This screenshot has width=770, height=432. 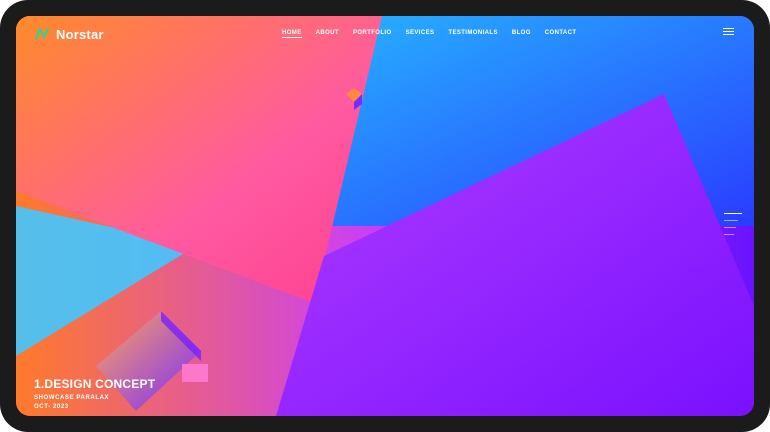 What do you see at coordinates (561, 34) in the screenshot?
I see `nav-contact: CONTACT` at bounding box center [561, 34].